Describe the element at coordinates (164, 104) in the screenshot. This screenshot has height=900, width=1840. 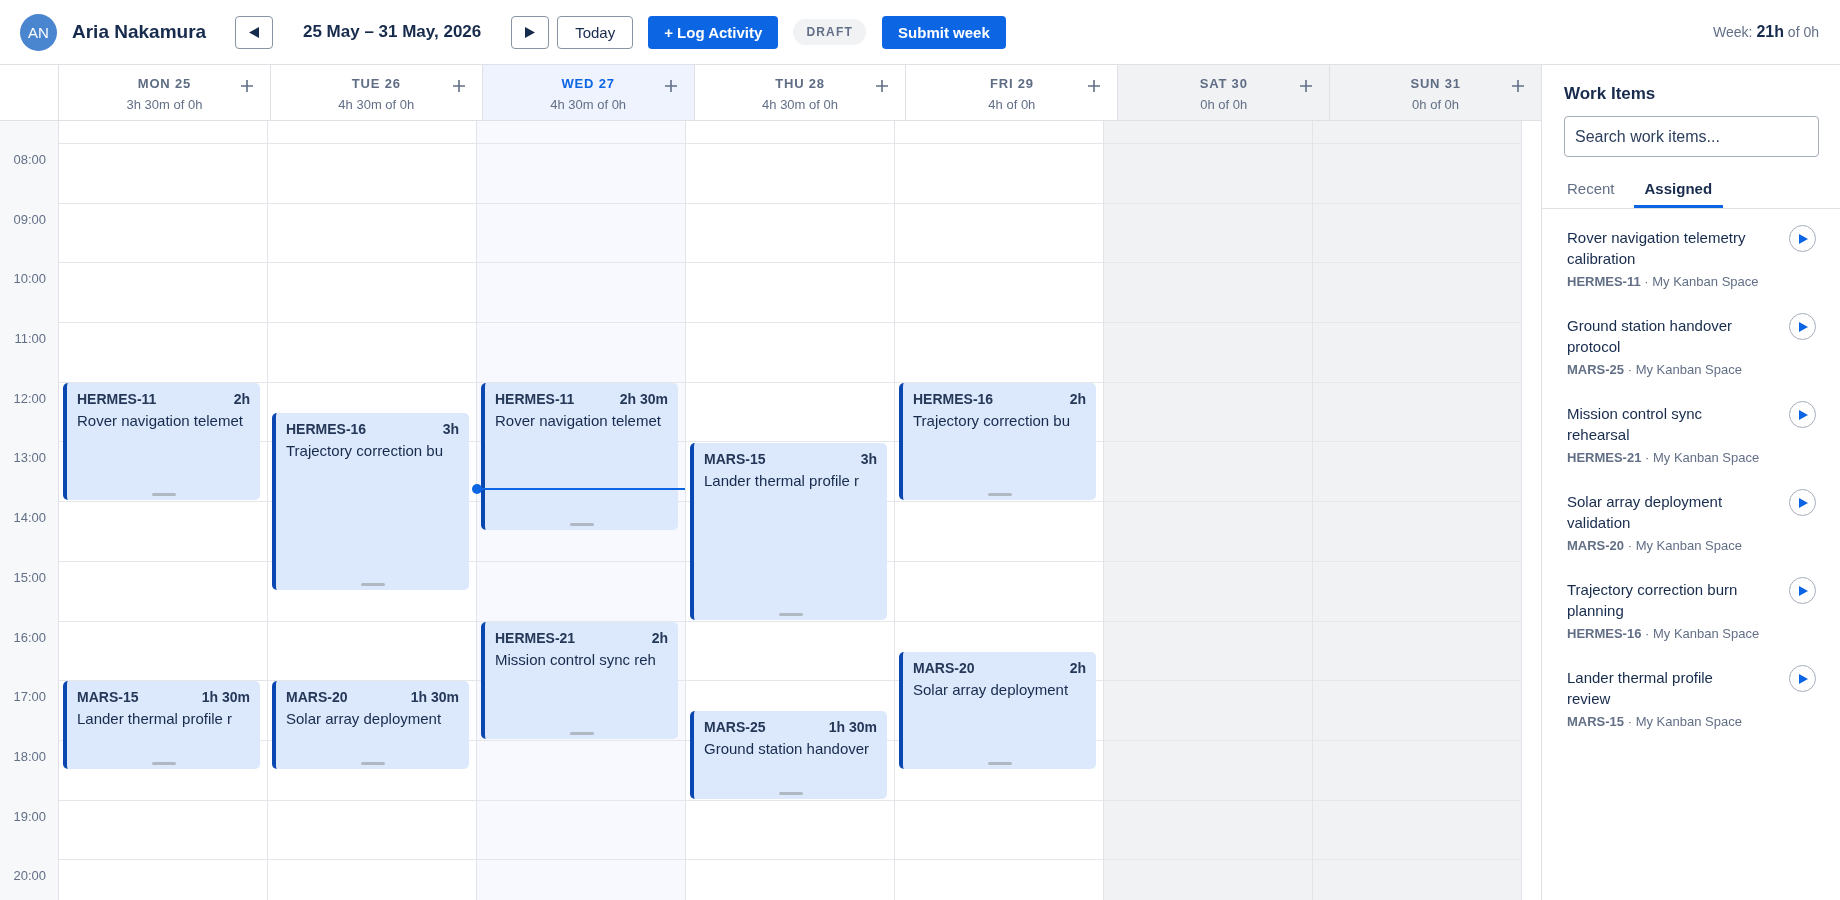
I see `day-hours-summary: 3h 30m of 0h` at that location.